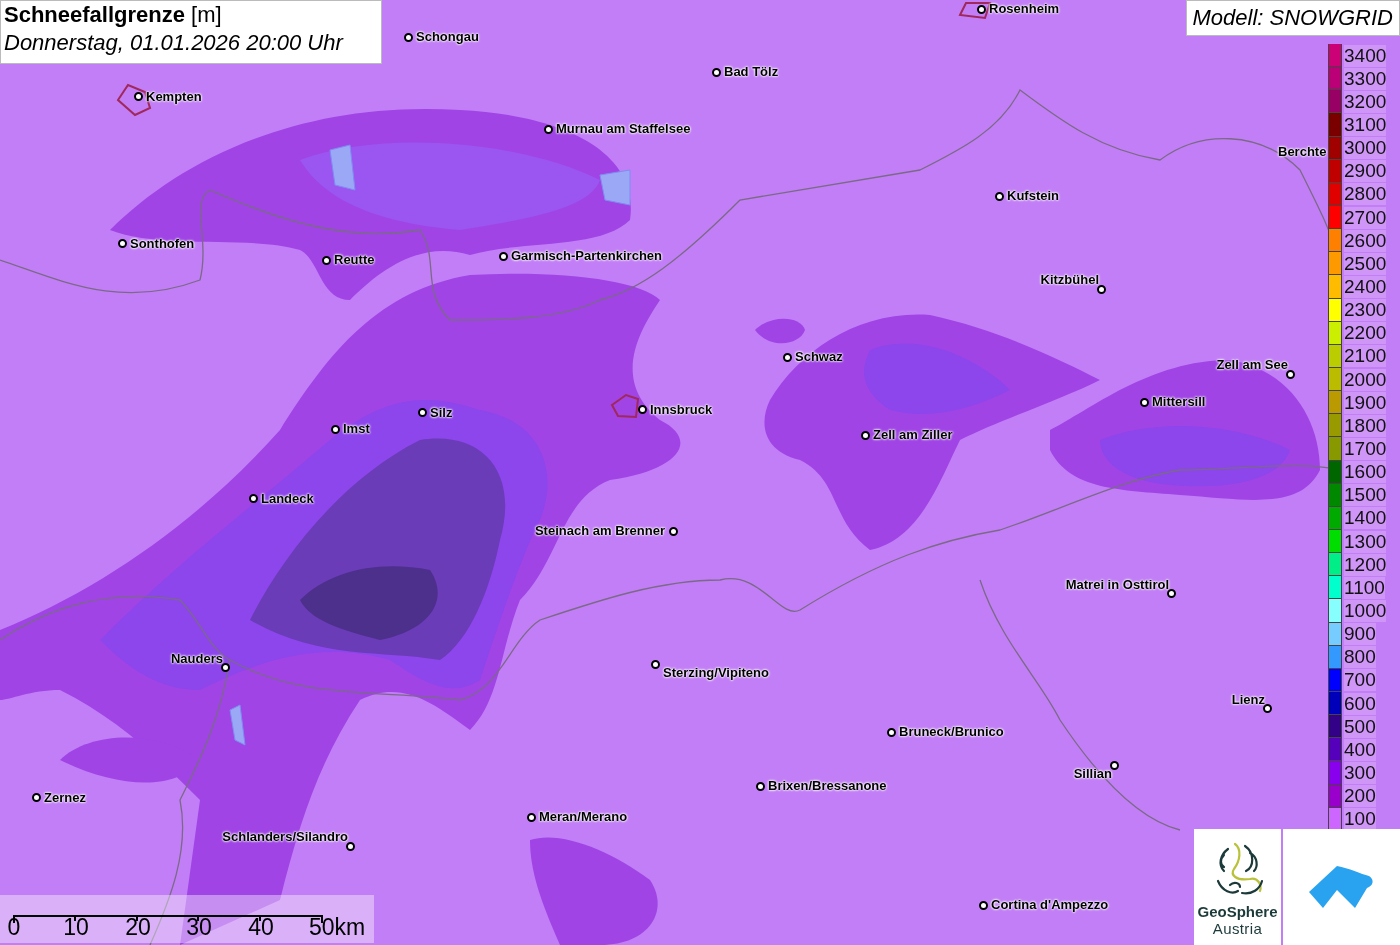 This screenshot has width=1400, height=945. I want to click on legend-label: 800, so click(1360, 657).